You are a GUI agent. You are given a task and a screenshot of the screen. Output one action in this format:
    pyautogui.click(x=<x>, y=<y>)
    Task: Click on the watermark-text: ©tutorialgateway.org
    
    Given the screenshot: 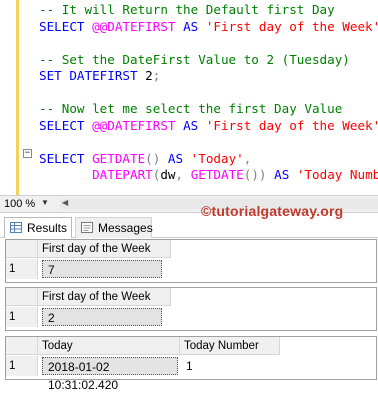 What is the action you would take?
    pyautogui.click(x=272, y=211)
    